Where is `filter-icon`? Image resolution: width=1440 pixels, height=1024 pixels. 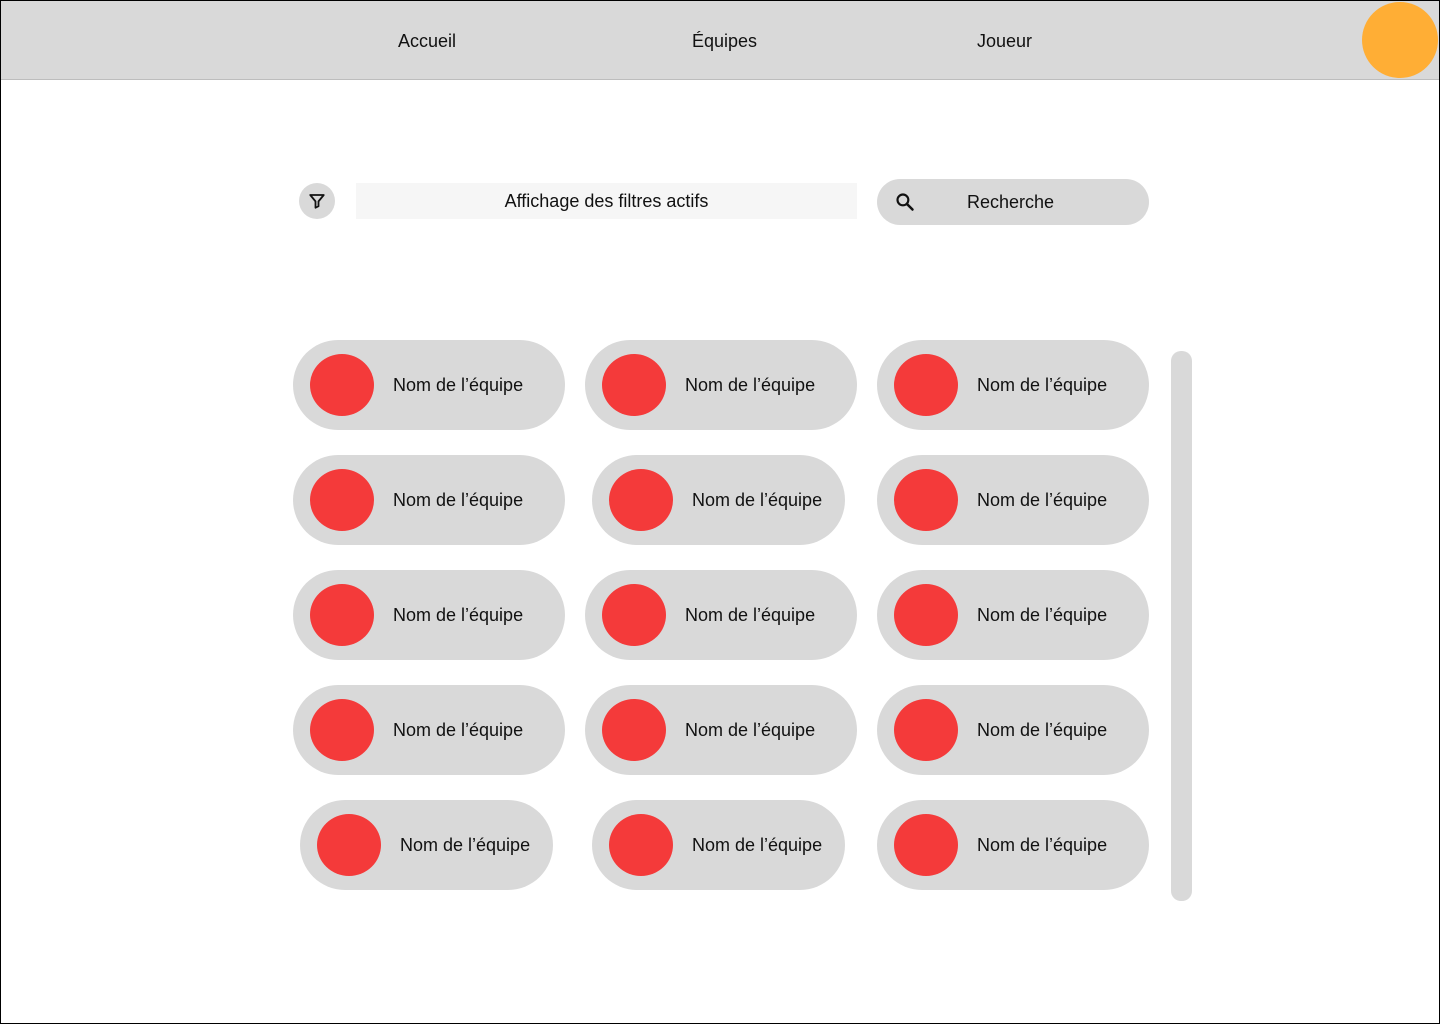
filter-icon is located at coordinates (317, 201).